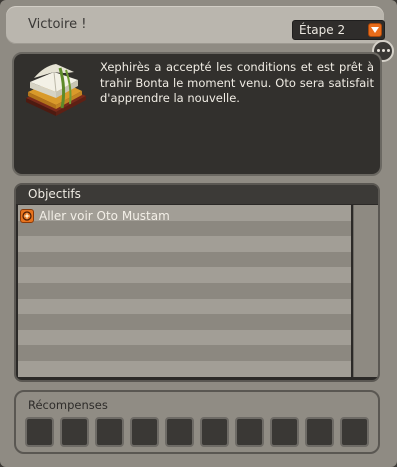 The width and height of the screenshot is (397, 467). What do you see at coordinates (197, 432) in the screenshot?
I see `reward-slots` at bounding box center [197, 432].